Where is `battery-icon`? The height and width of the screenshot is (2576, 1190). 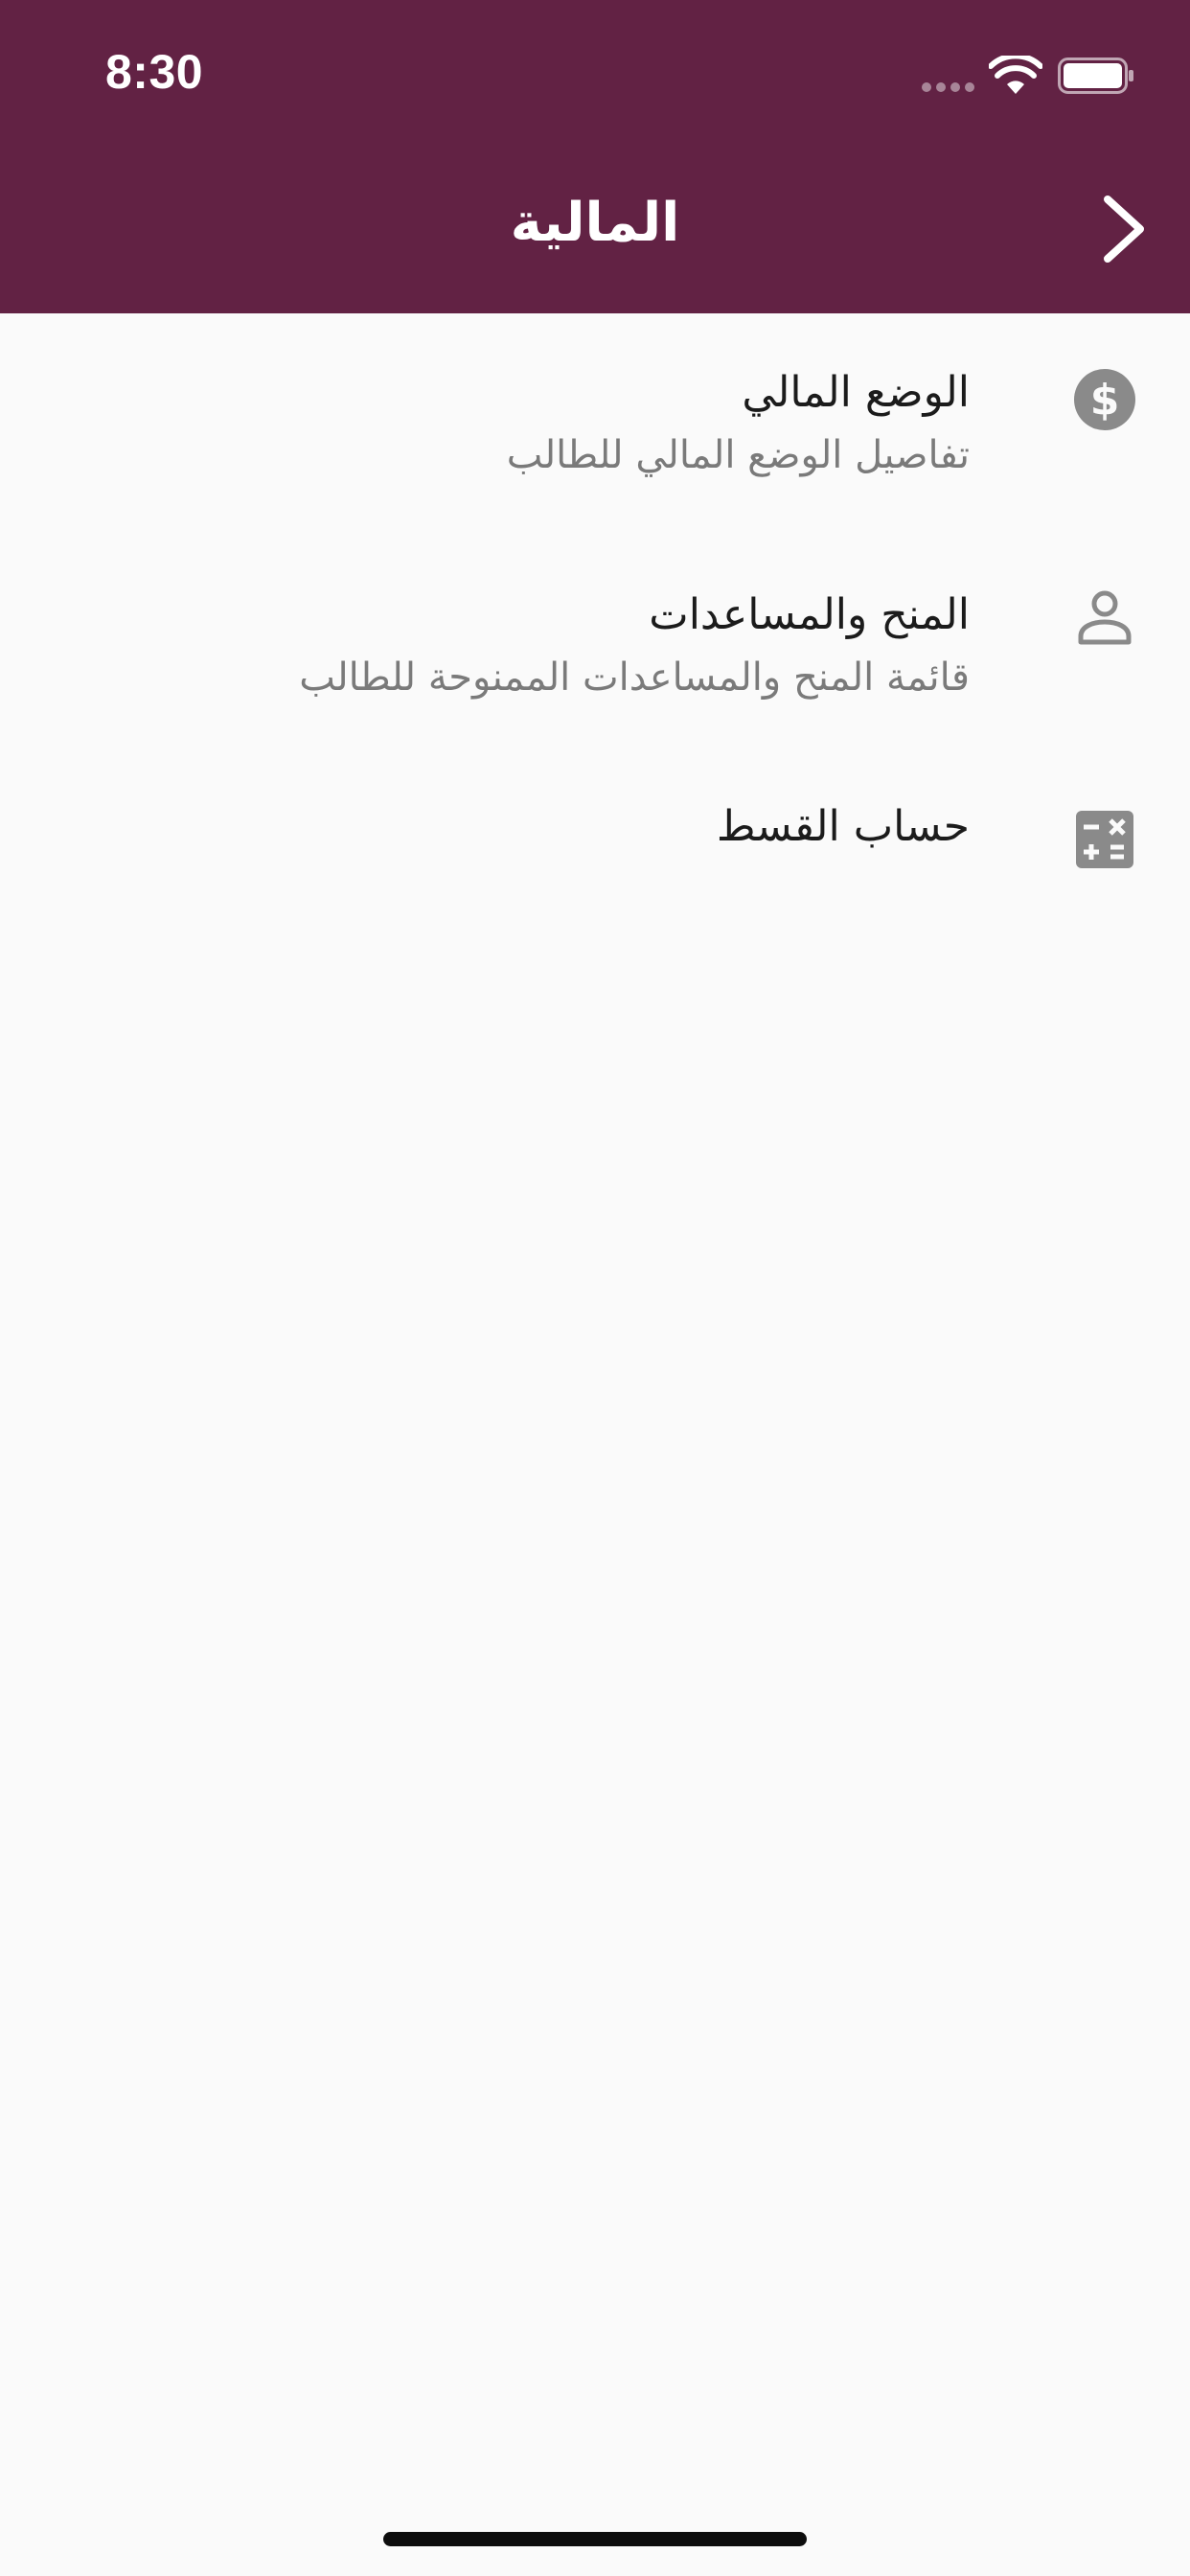 battery-icon is located at coordinates (1096, 76).